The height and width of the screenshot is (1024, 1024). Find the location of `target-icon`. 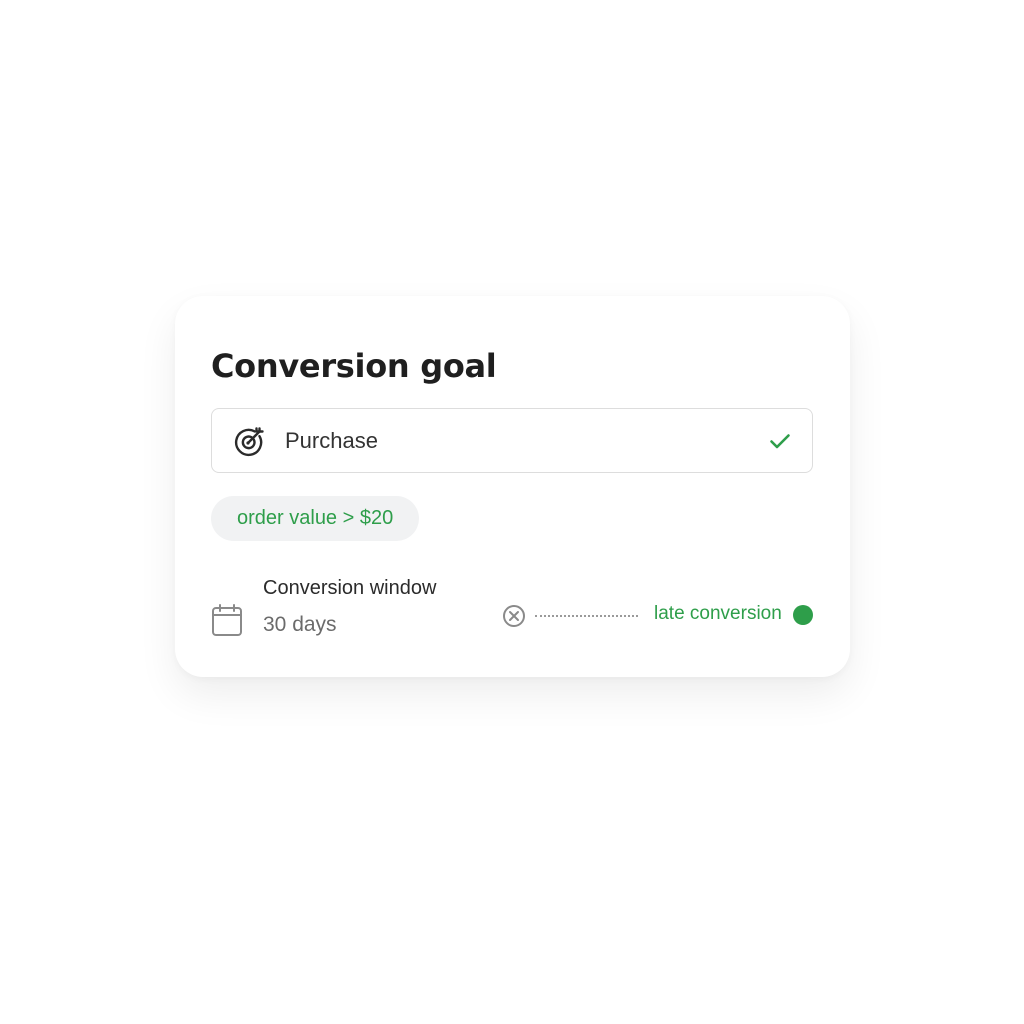

target-icon is located at coordinates (250, 441).